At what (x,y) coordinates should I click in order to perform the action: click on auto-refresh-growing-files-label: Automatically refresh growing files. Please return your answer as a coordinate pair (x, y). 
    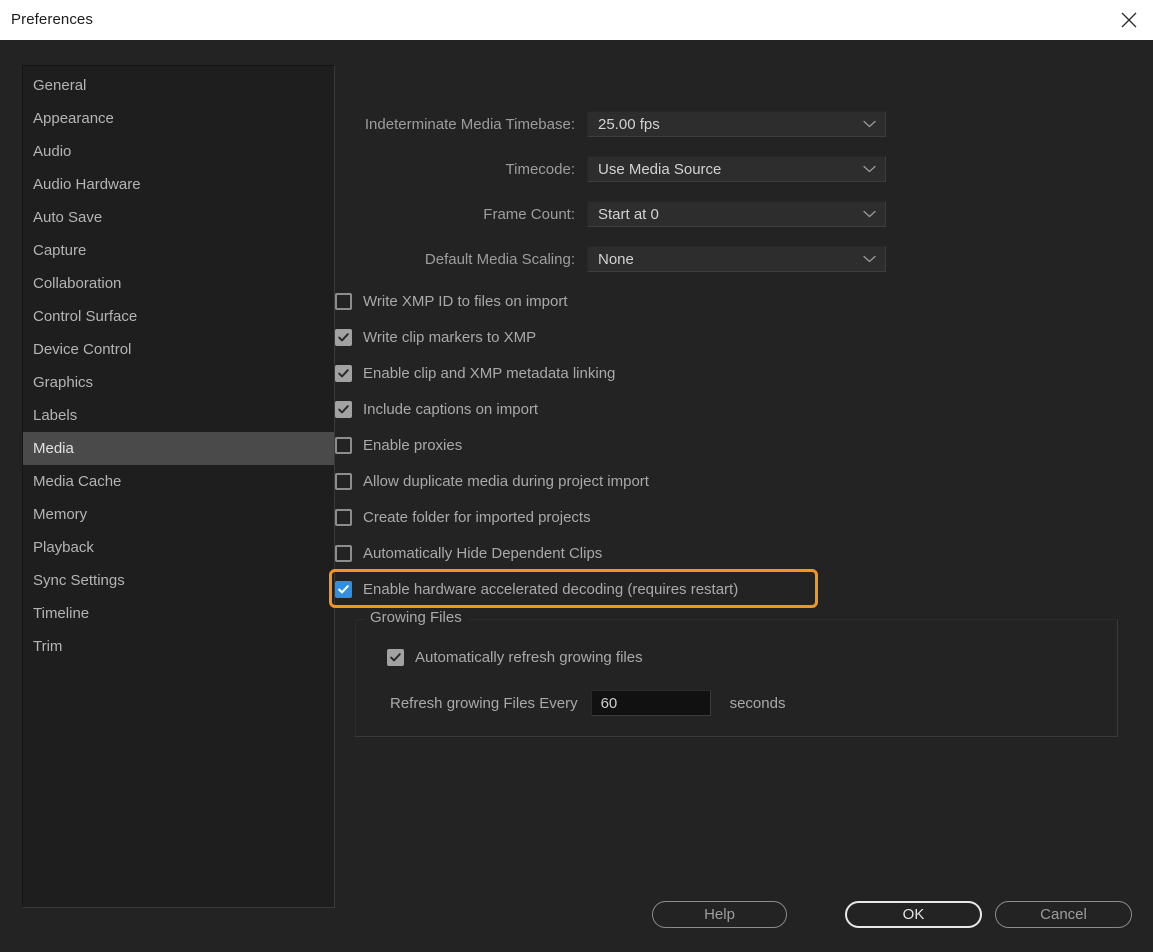
    Looking at the image, I should click on (529, 657).